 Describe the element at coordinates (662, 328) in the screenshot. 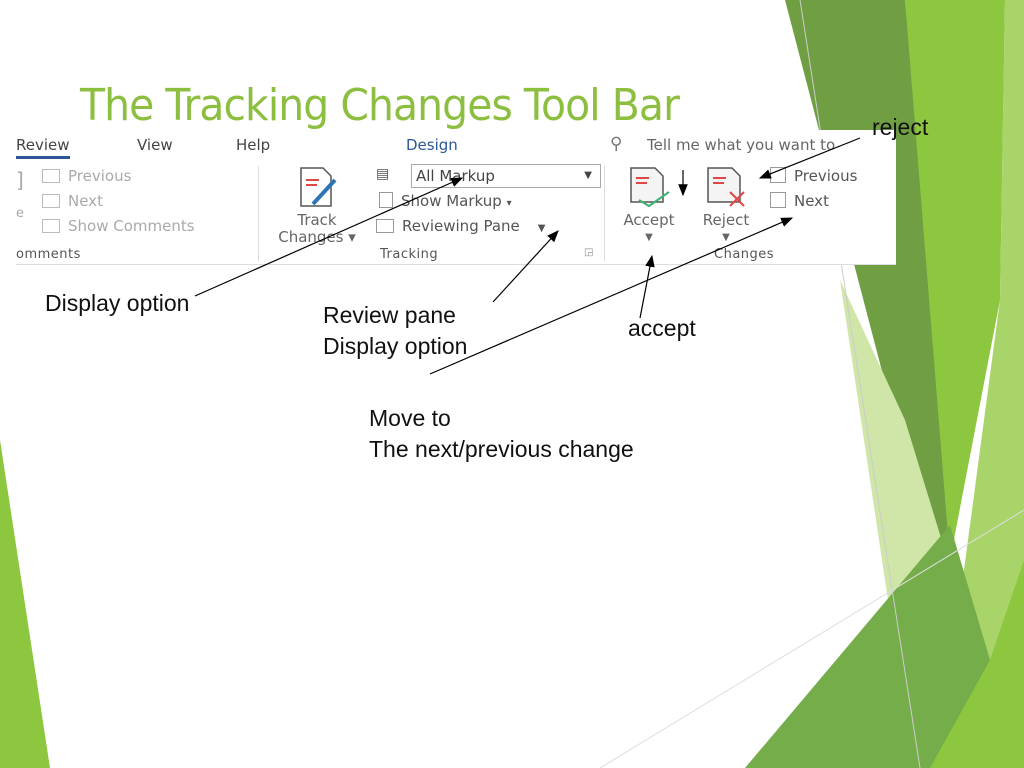

I see `annotation-accept: accept` at that location.